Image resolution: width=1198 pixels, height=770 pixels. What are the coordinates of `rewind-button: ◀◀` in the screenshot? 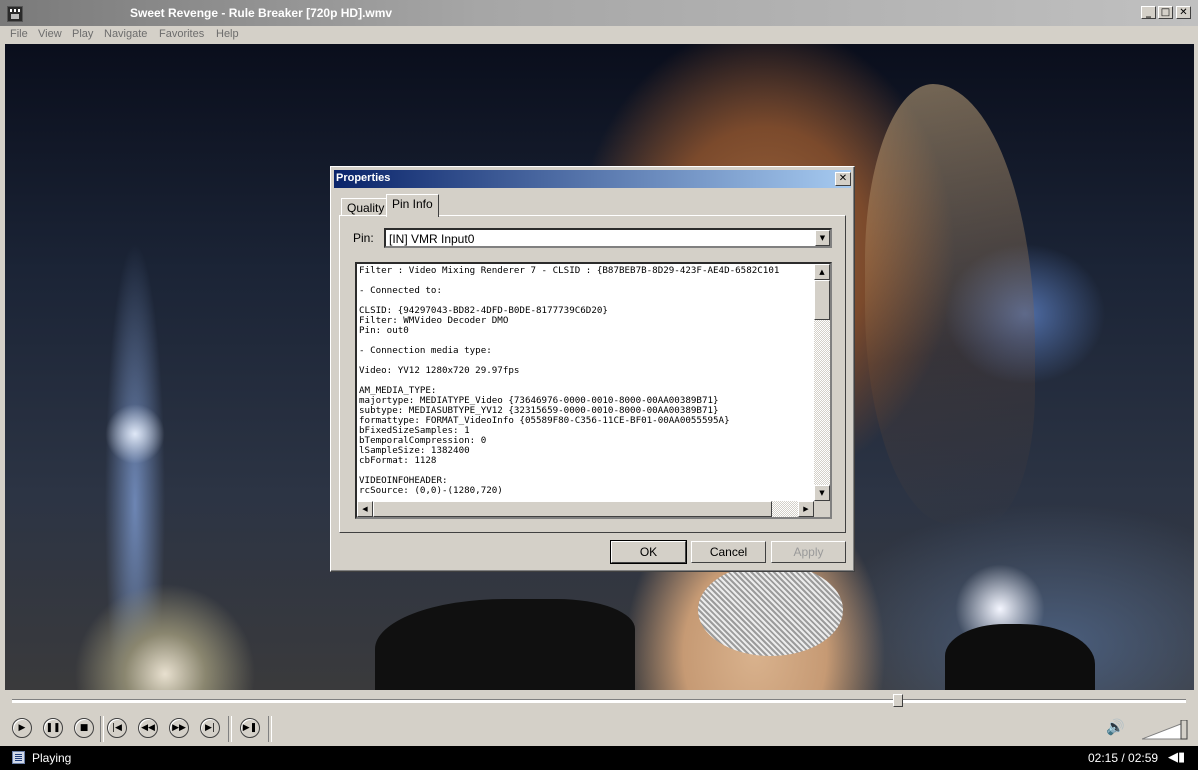 It's located at (148, 728).